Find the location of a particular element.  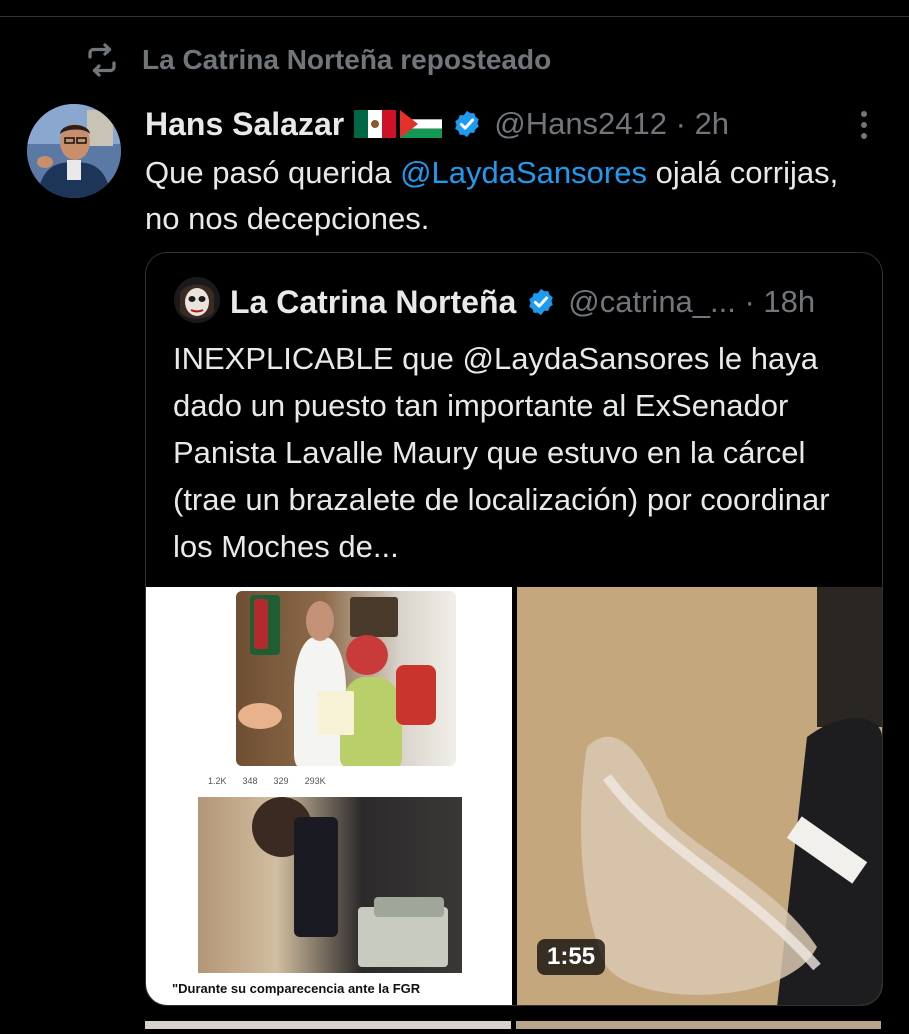

repost-context: La Catrina Norteña reposteado is located at coordinates (317, 60).